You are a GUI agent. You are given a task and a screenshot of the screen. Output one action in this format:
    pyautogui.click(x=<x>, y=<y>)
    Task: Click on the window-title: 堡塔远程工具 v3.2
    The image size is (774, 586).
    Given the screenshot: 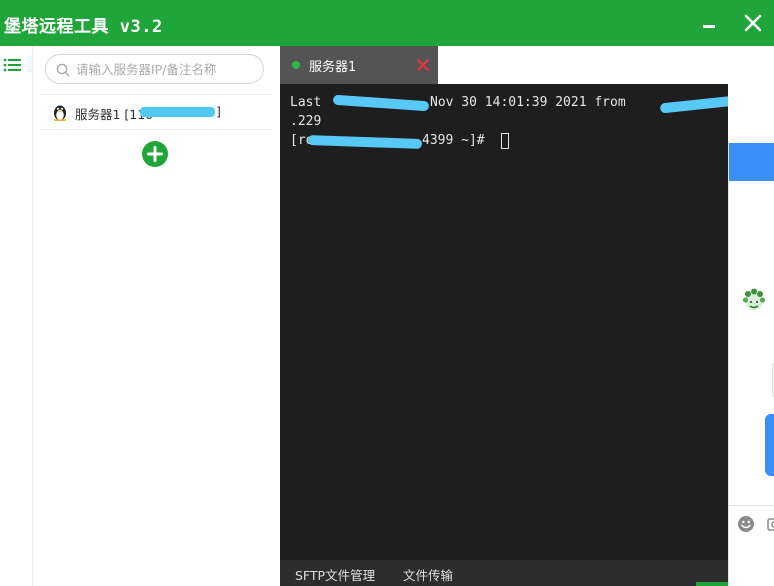 What is the action you would take?
    pyautogui.click(x=83, y=27)
    